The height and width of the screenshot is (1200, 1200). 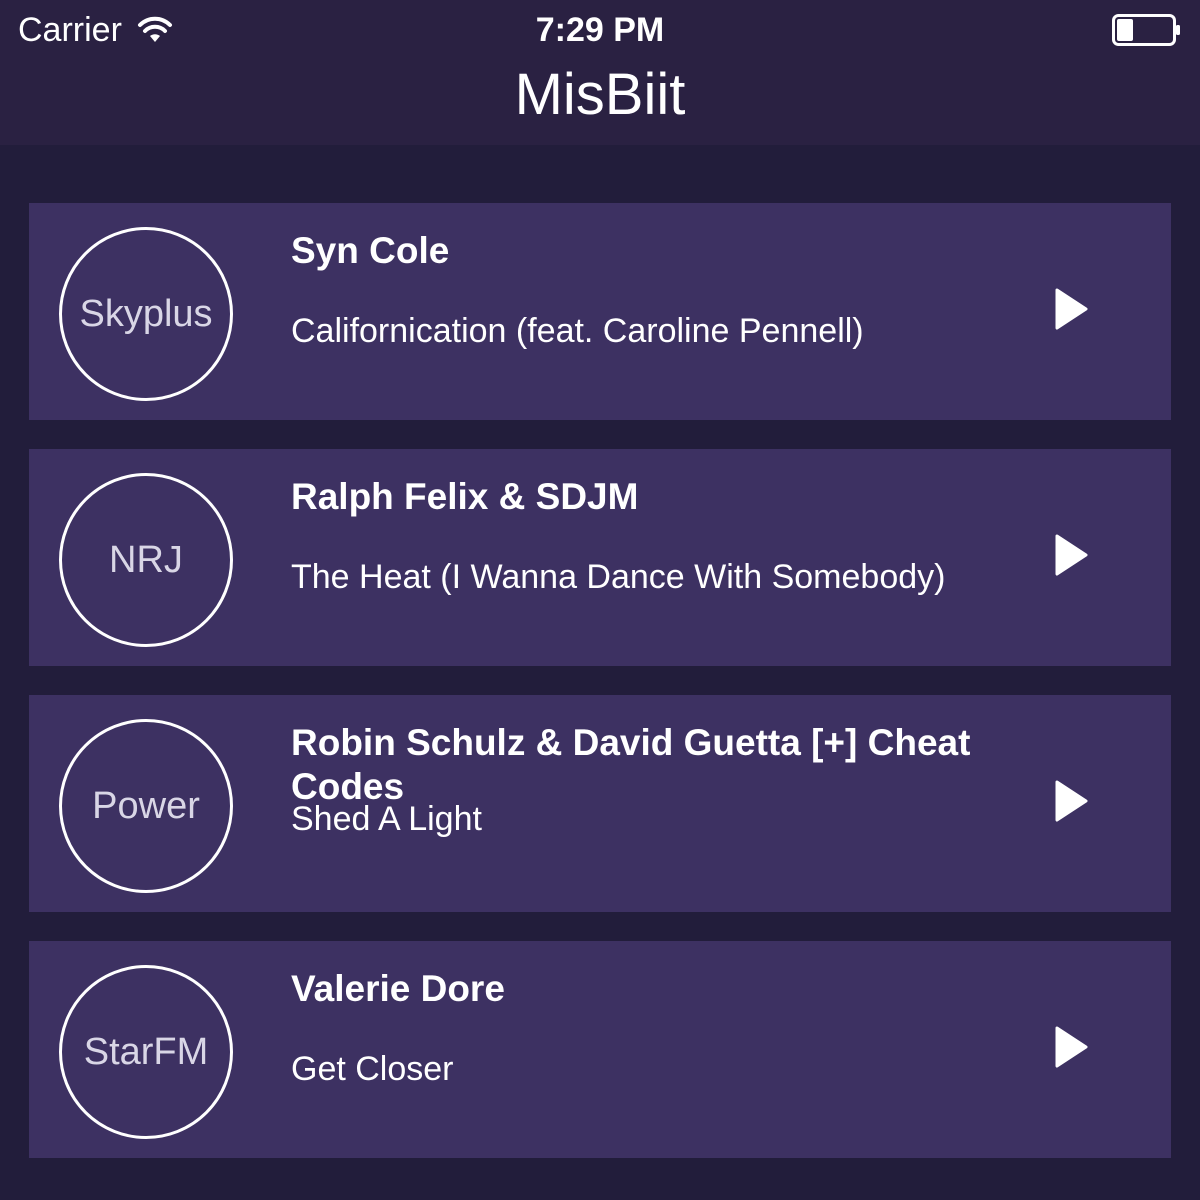 I want to click on track-title: Get Closer, so click(x=372, y=1069).